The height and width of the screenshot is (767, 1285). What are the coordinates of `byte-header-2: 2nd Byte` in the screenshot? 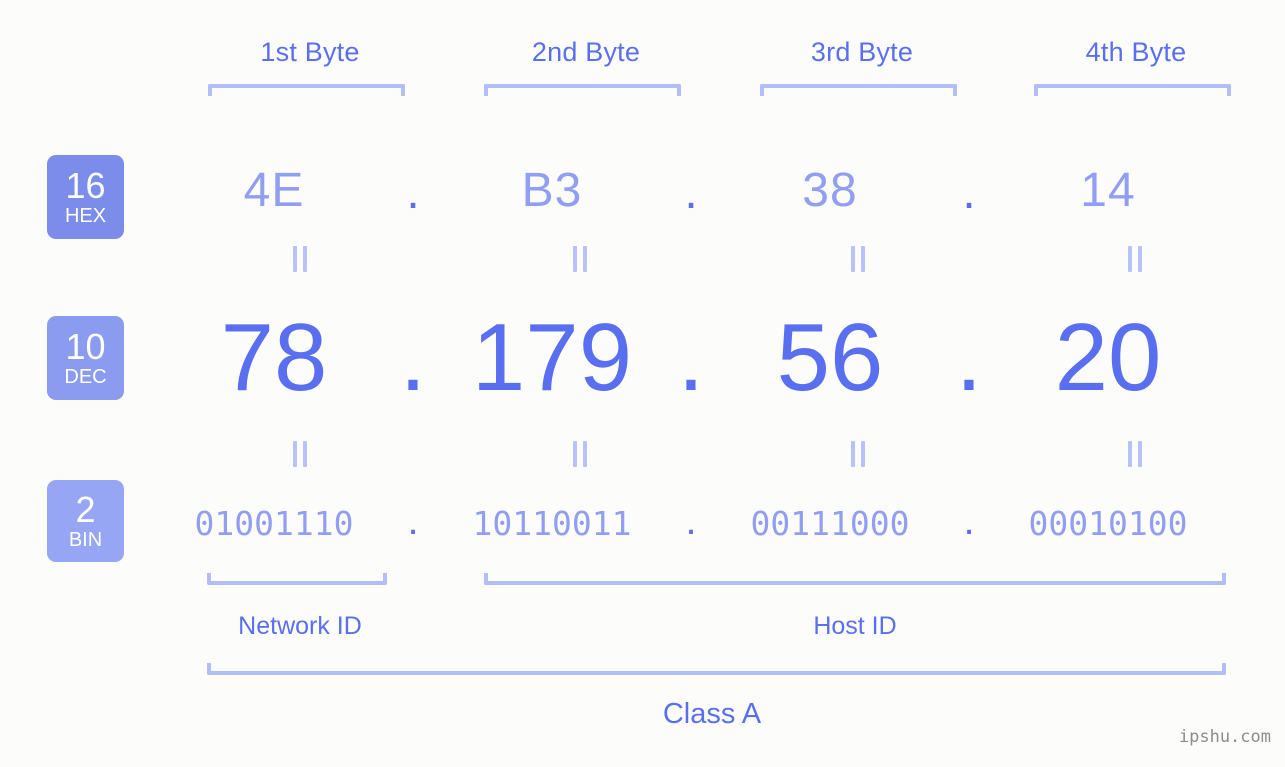 It's located at (586, 52).